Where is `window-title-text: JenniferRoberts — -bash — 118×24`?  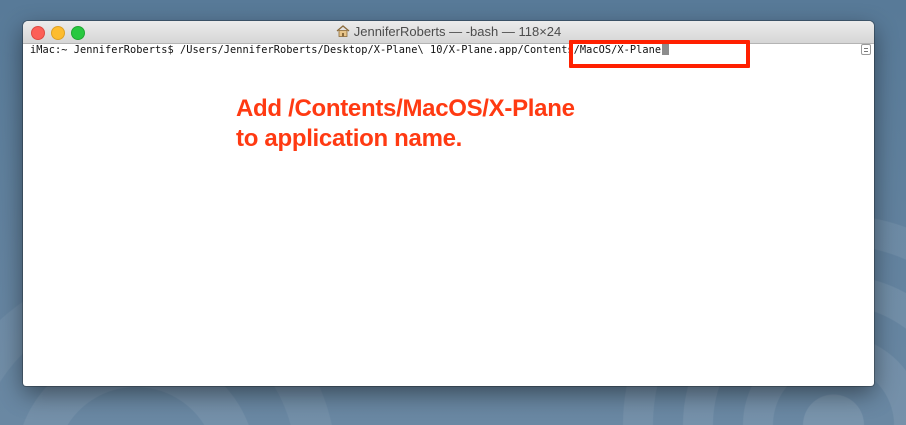
window-title-text: JenniferRoberts — -bash — 118×24 is located at coordinates (457, 31).